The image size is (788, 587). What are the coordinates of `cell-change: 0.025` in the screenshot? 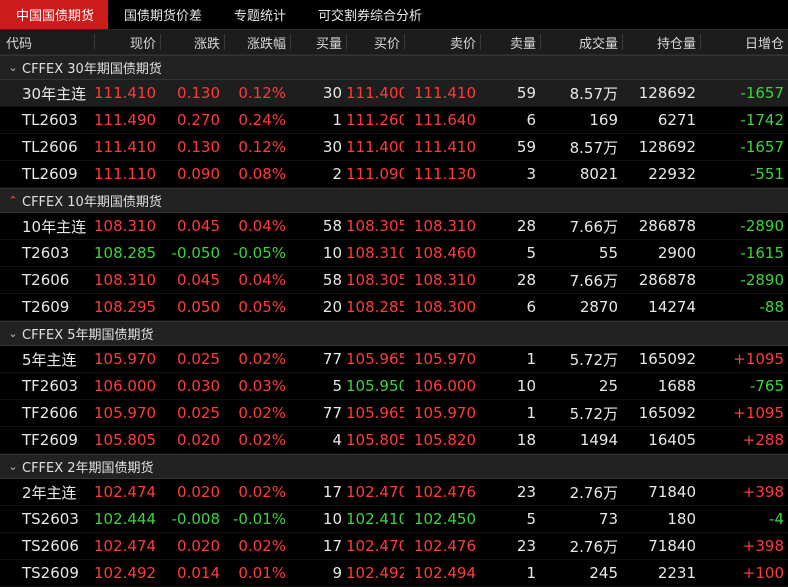 It's located at (198, 413).